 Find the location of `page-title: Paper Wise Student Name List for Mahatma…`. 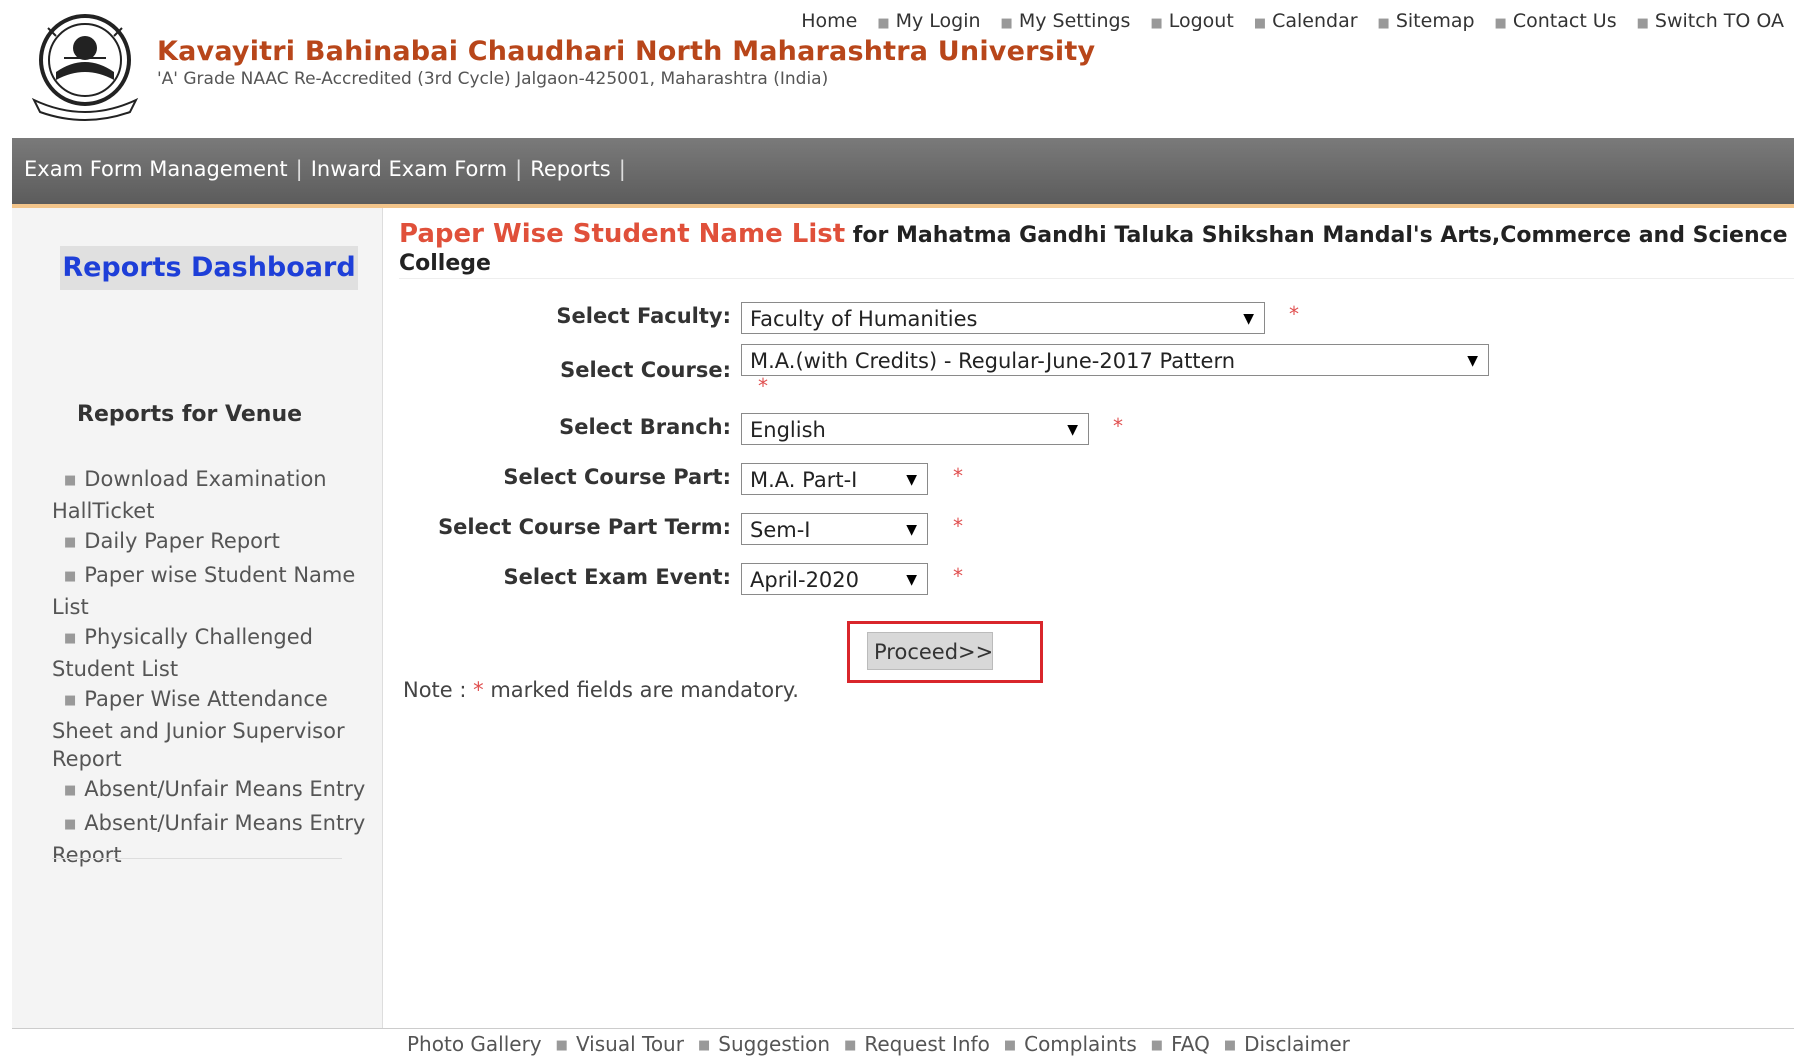

page-title: Paper Wise Student Name List for Mahatma… is located at coordinates (1094, 249).